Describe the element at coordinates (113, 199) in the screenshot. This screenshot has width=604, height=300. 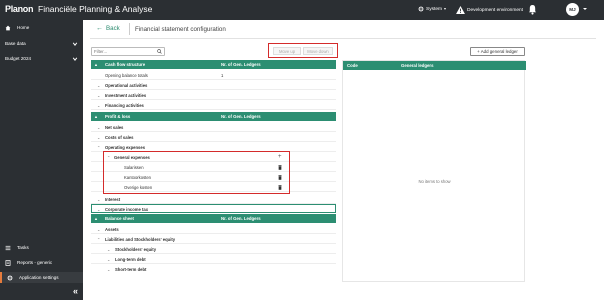
I see `tree-row-label: Interest` at that location.